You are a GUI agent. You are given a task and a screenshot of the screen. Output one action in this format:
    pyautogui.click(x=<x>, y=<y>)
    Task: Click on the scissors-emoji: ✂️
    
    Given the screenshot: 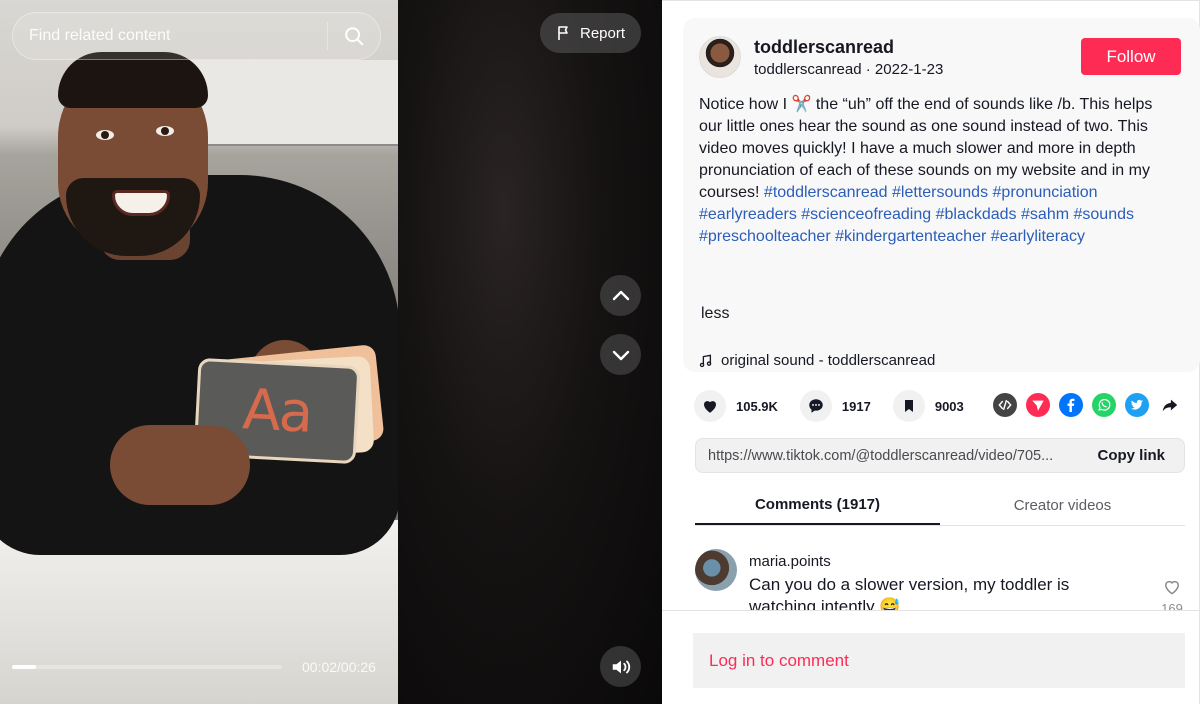 What is the action you would take?
    pyautogui.click(x=801, y=104)
    